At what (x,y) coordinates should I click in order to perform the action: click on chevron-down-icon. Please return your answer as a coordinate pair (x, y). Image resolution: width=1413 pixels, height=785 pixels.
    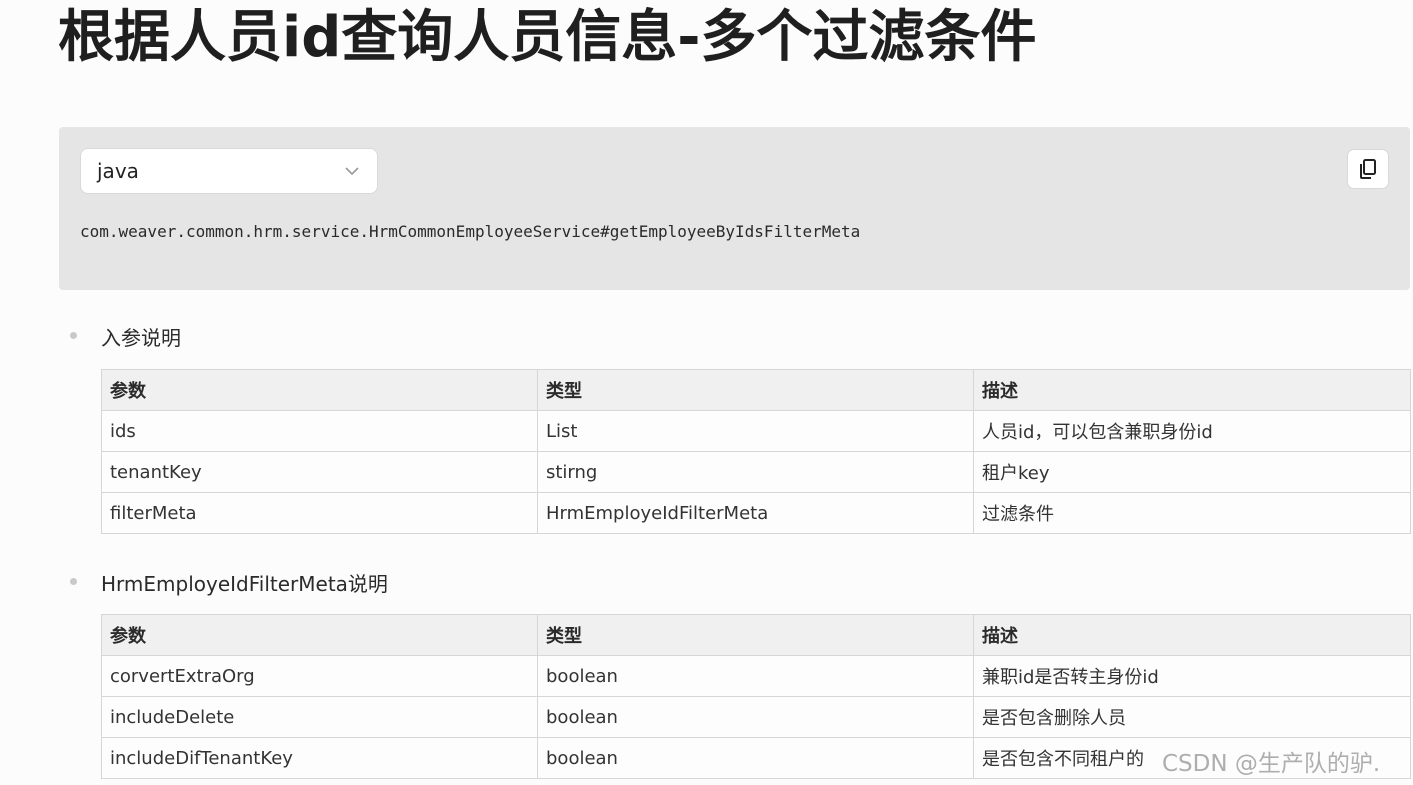
    Looking at the image, I should click on (352, 171).